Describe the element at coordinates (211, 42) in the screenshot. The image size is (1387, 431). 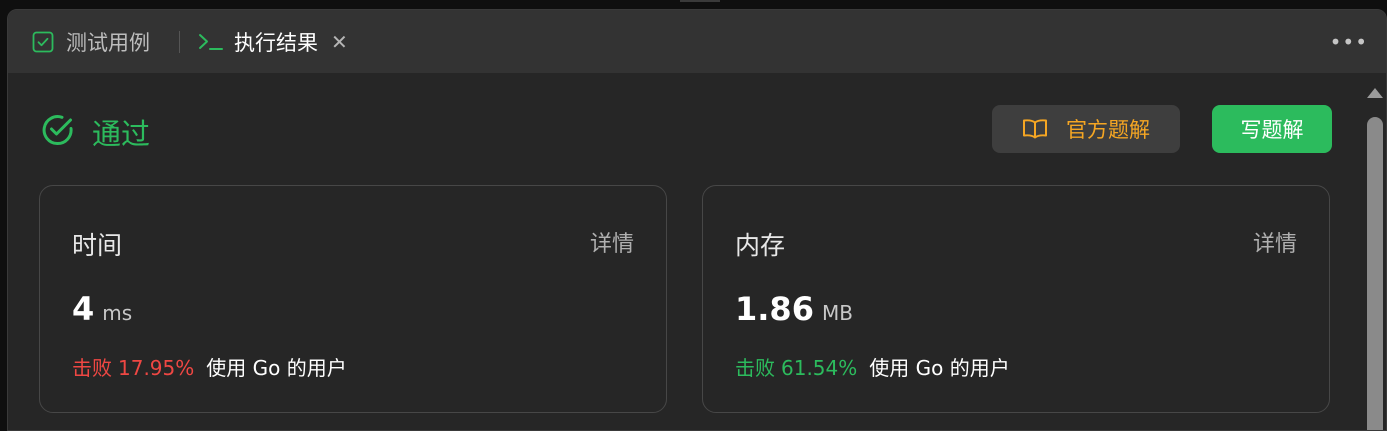
I see `terminal-icon` at that location.